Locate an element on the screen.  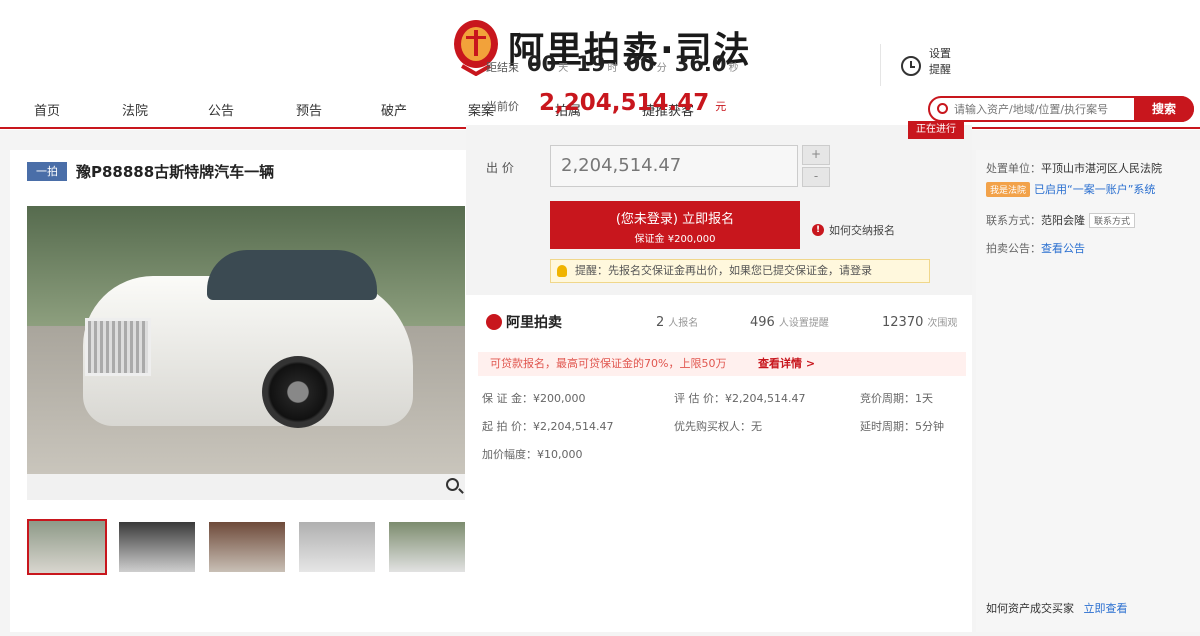
reminders-label: 人设置提醒 is located at coordinates (803, 323).